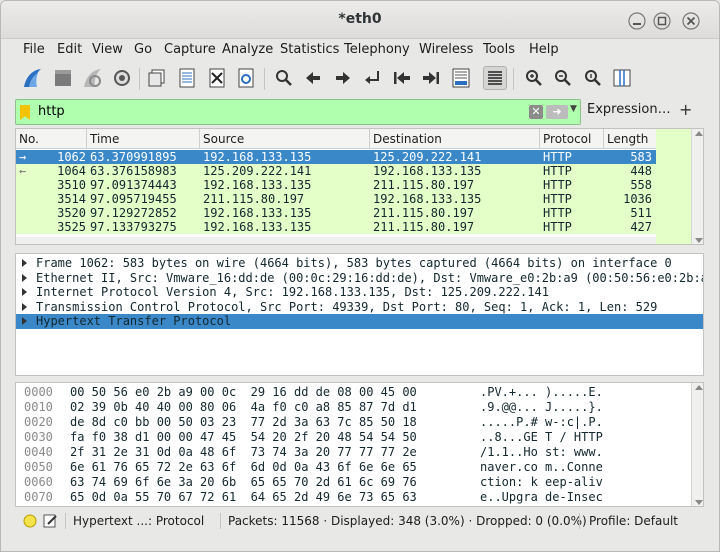 The height and width of the screenshot is (552, 720). Describe the element at coordinates (264, 79) in the screenshot. I see `toolbar-separator` at that location.